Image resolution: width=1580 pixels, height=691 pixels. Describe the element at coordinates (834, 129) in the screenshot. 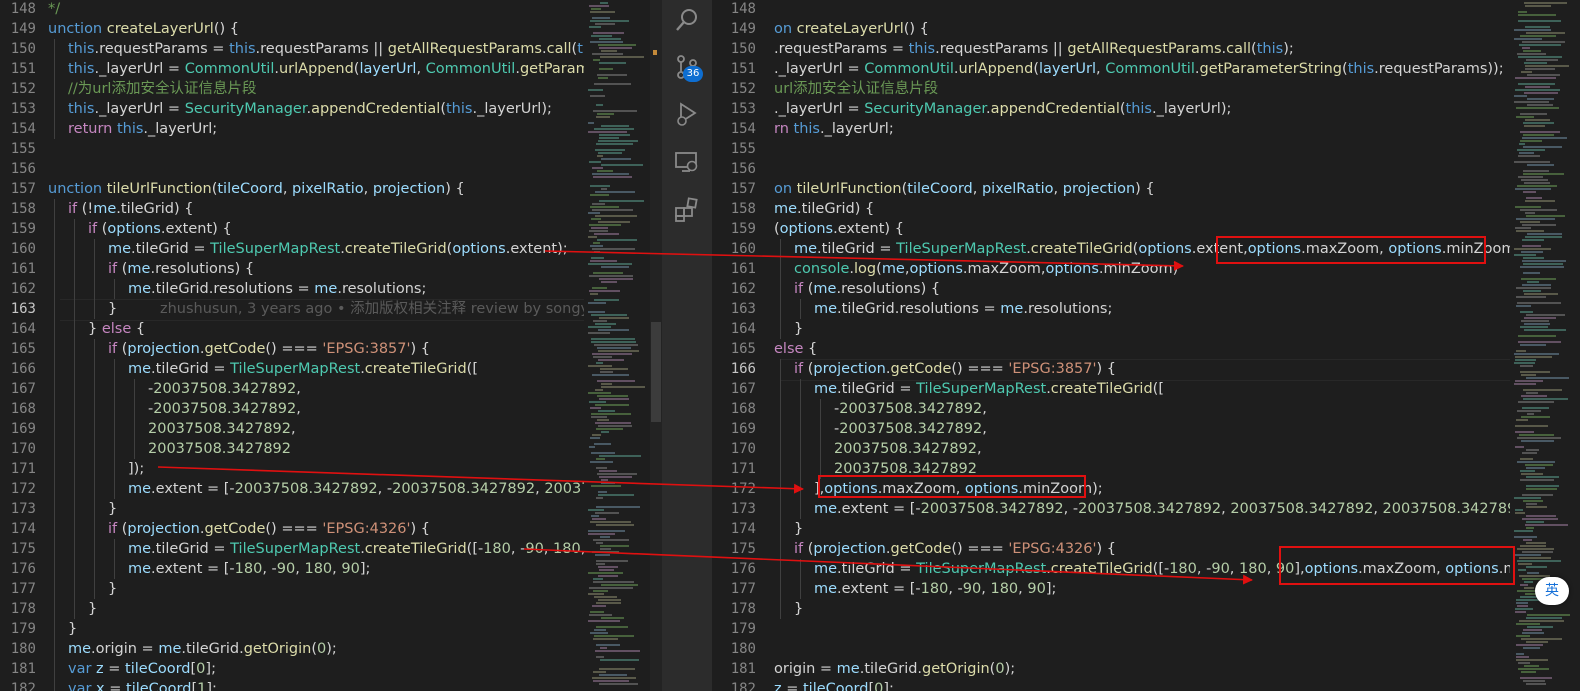

I see `right-code-line: rn this._layerUrl;` at that location.